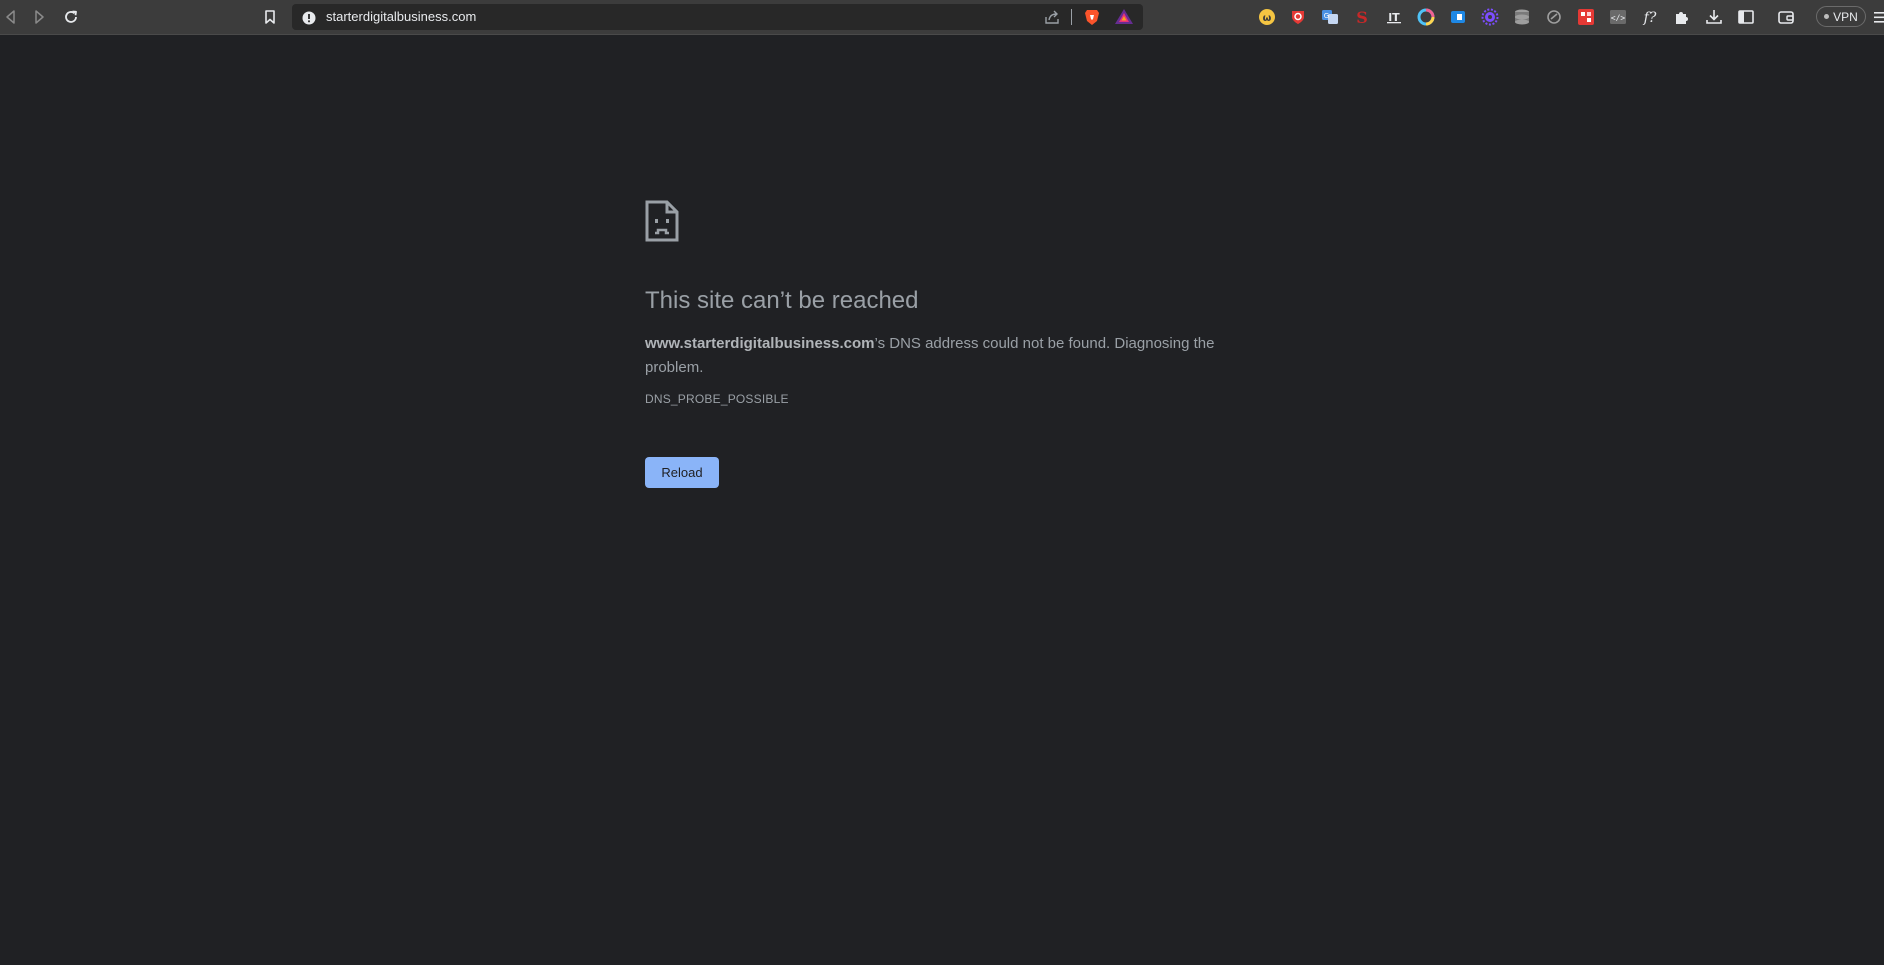  Describe the element at coordinates (662, 221) in the screenshot. I see `sad-page-icon` at that location.